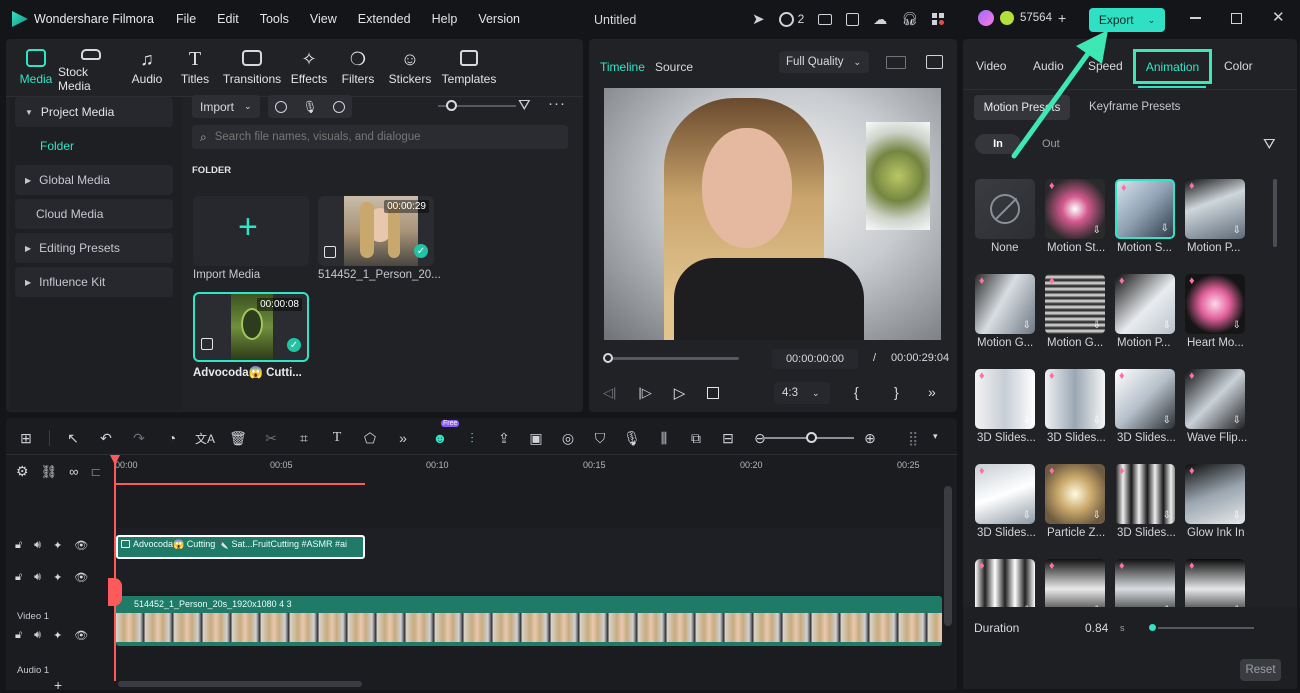 Image resolution: width=1300 pixels, height=693 pixels. I want to click on previous-frame-icon: ◁|, so click(609, 393).